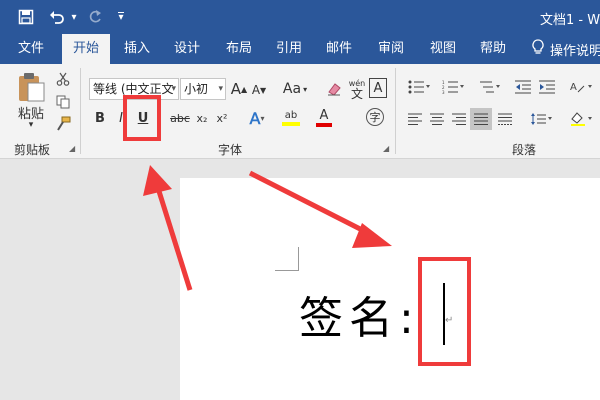 Image resolution: width=600 pixels, height=400 pixels. What do you see at coordinates (86, 49) in the screenshot?
I see `tab-home: 开始` at bounding box center [86, 49].